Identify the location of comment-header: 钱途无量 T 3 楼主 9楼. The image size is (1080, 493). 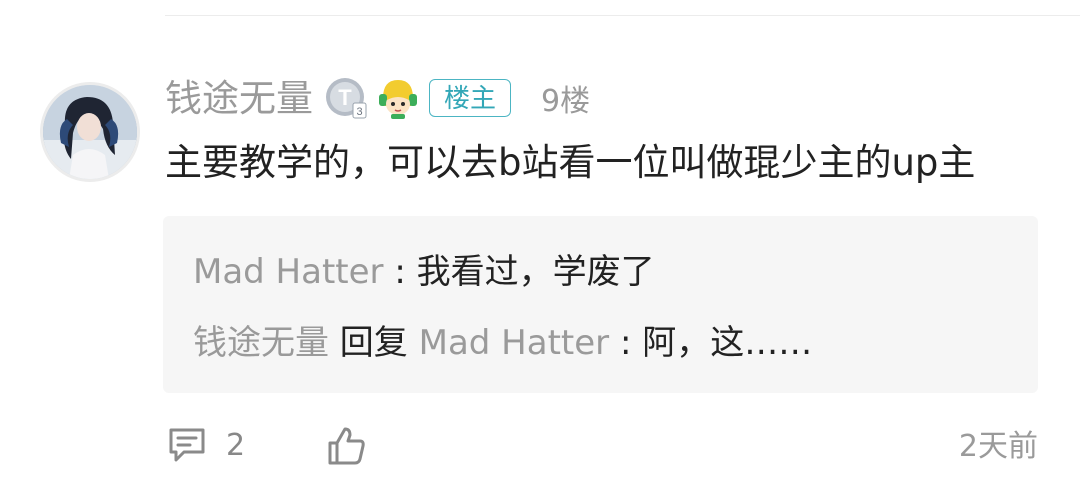
(377, 98).